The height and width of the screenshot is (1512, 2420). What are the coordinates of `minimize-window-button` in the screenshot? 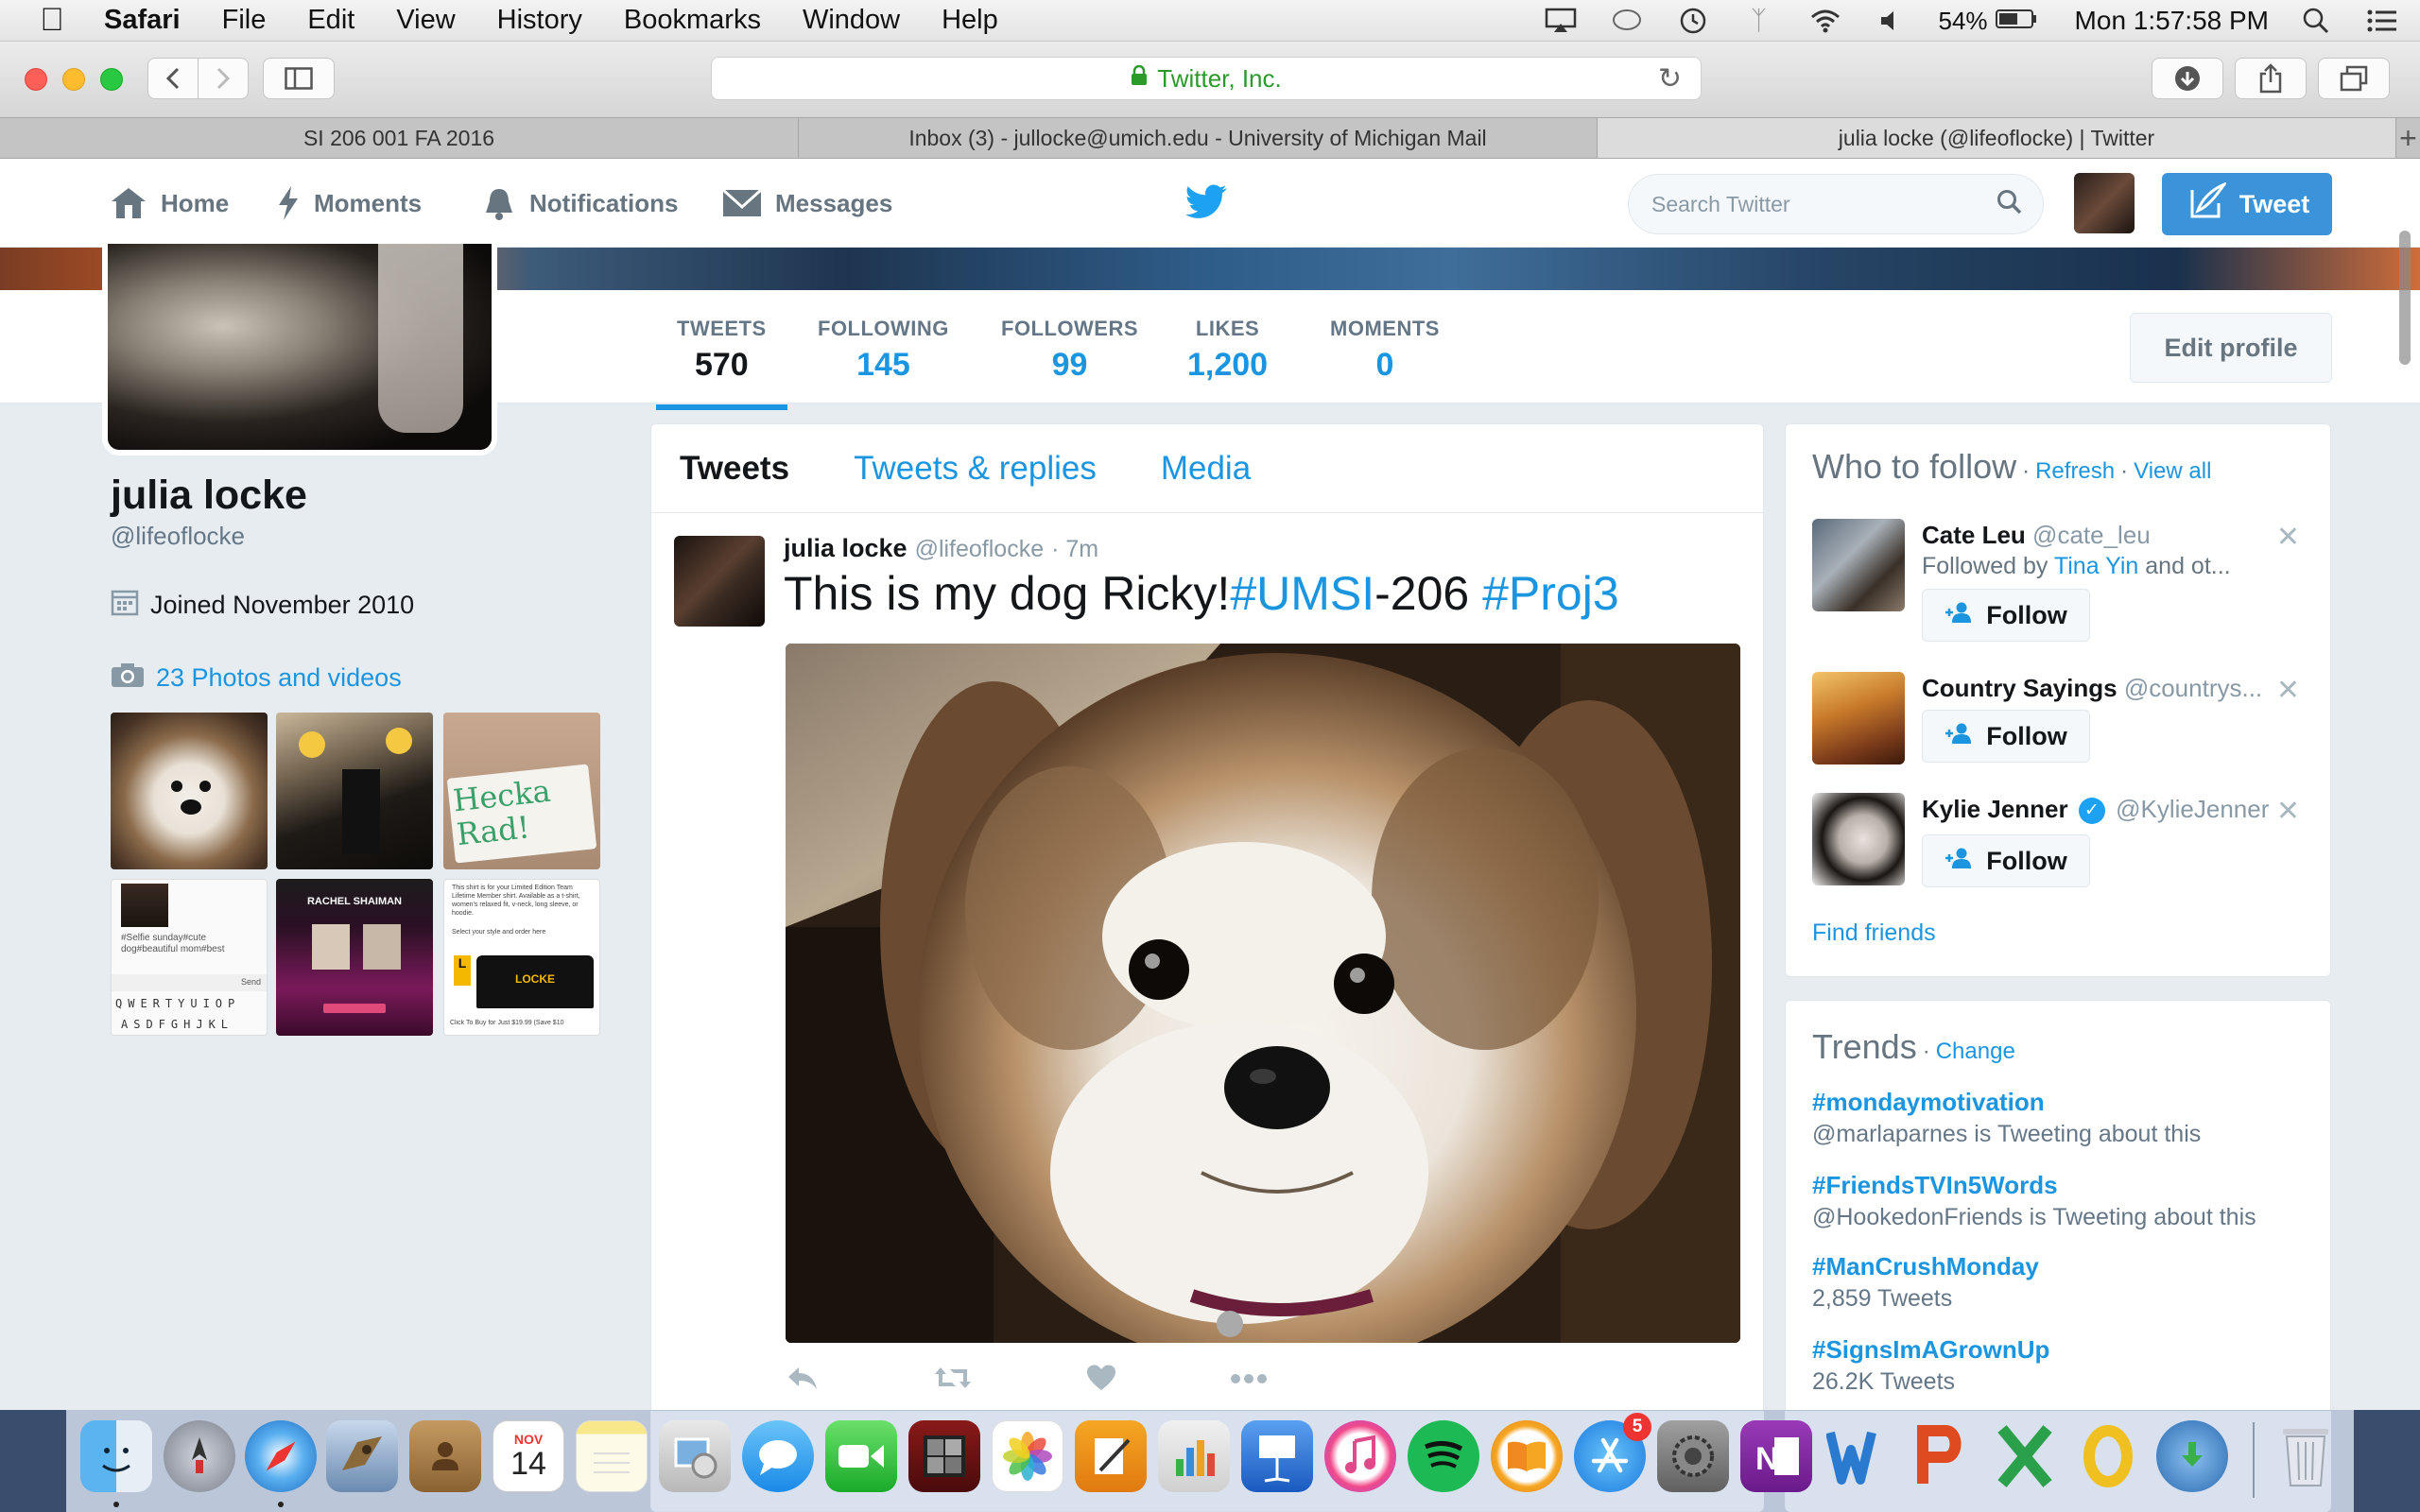 It's located at (73, 79).